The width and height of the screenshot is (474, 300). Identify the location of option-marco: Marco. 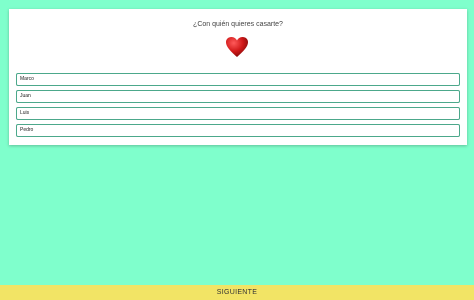
(238, 79).